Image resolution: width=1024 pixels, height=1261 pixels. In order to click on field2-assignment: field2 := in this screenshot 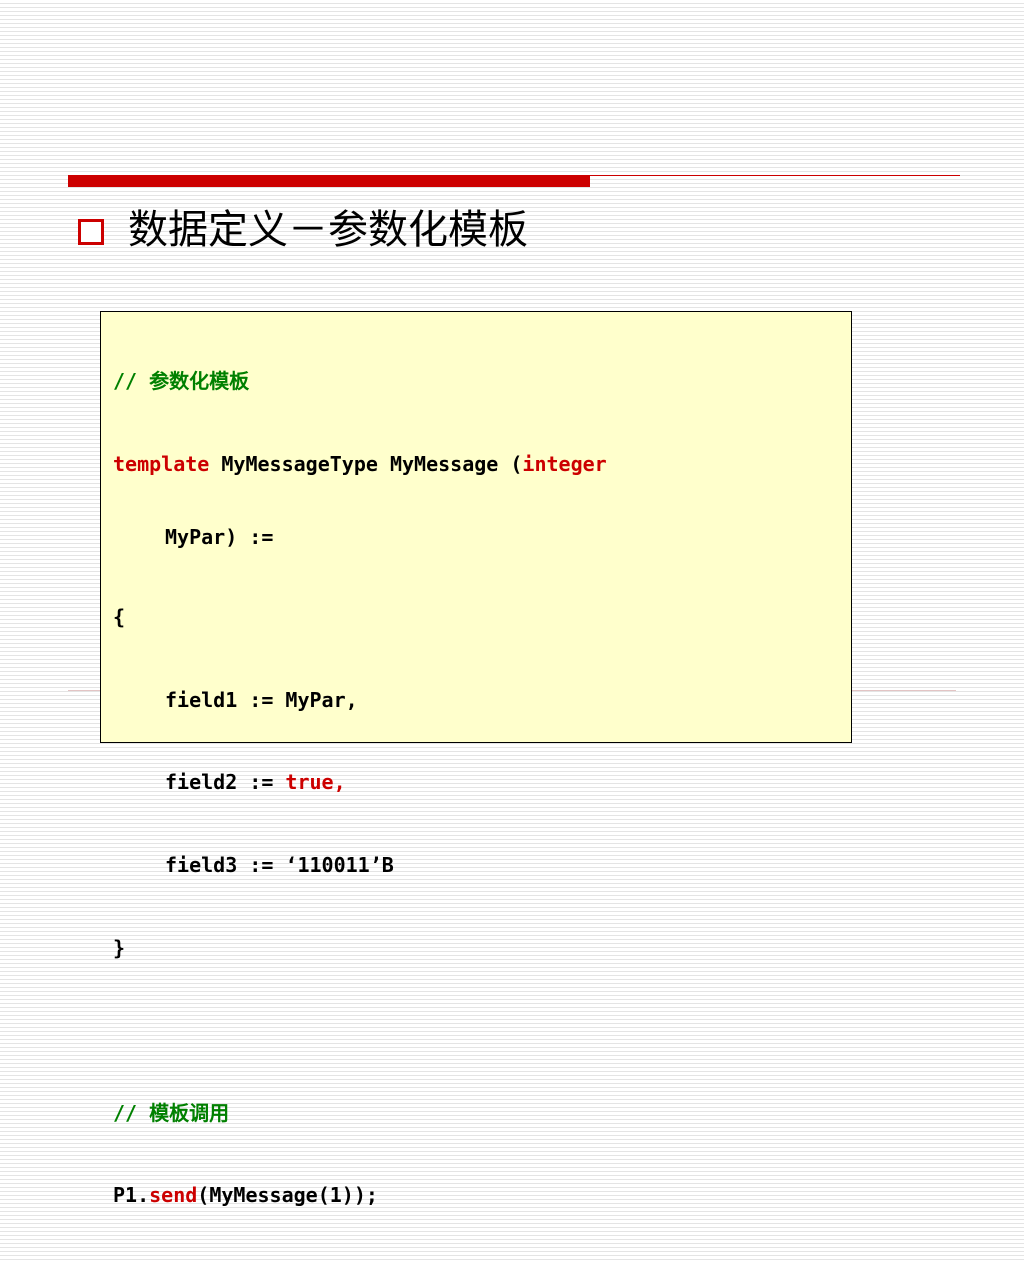, I will do `click(225, 782)`.